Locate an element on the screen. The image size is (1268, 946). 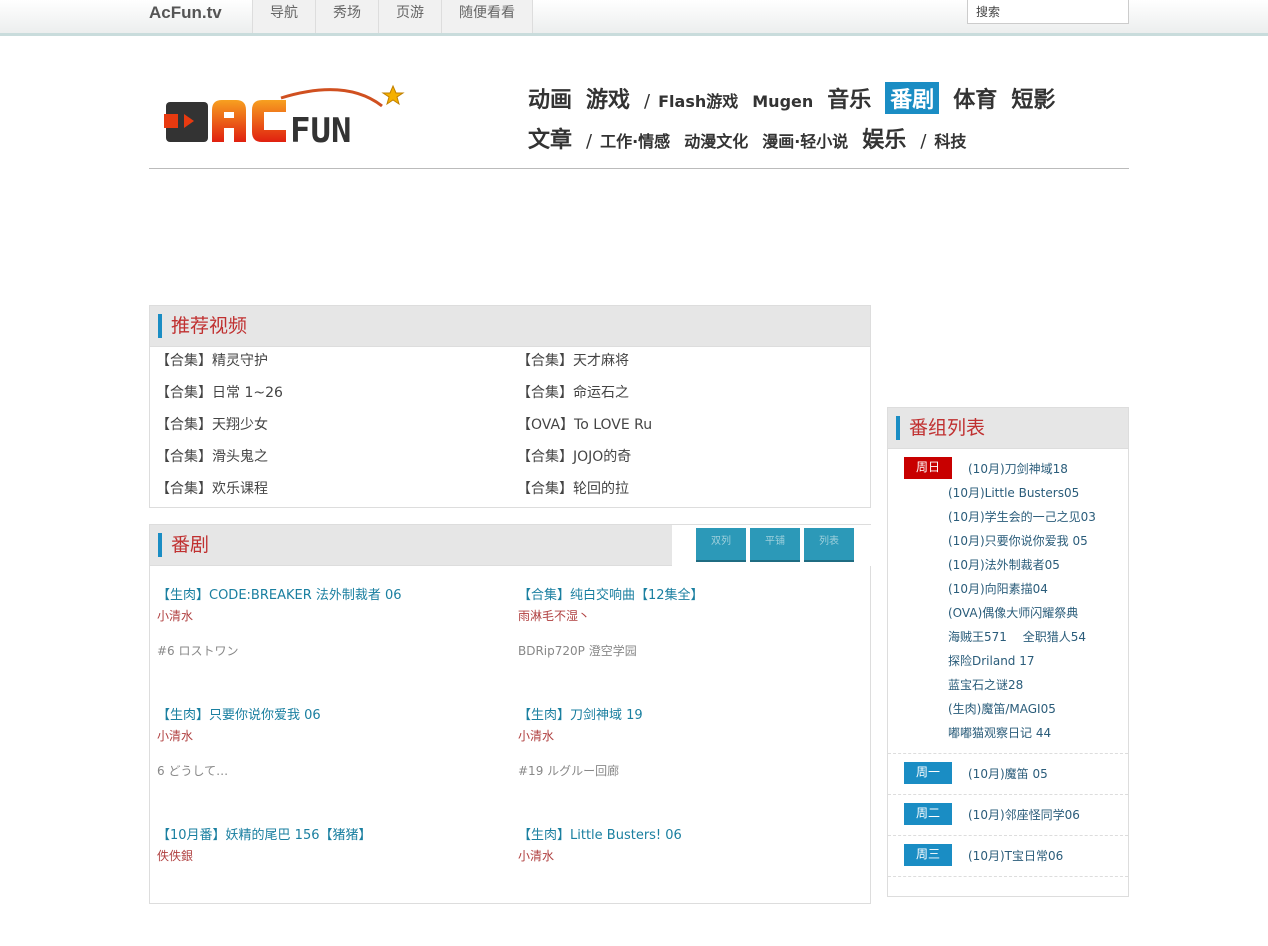
schedule-item: (生肉)魔笛/MAGI05 is located at coordinates (1022, 709).